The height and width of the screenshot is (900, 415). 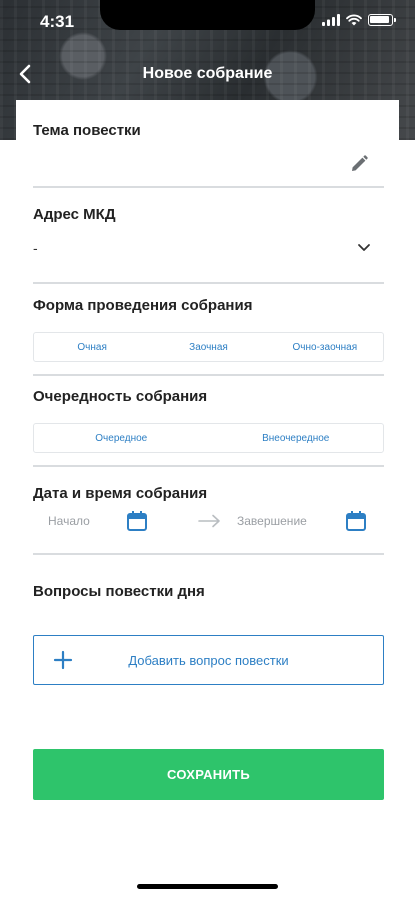 I want to click on add-question-label: Добавить вопрос повестки, so click(x=208, y=660).